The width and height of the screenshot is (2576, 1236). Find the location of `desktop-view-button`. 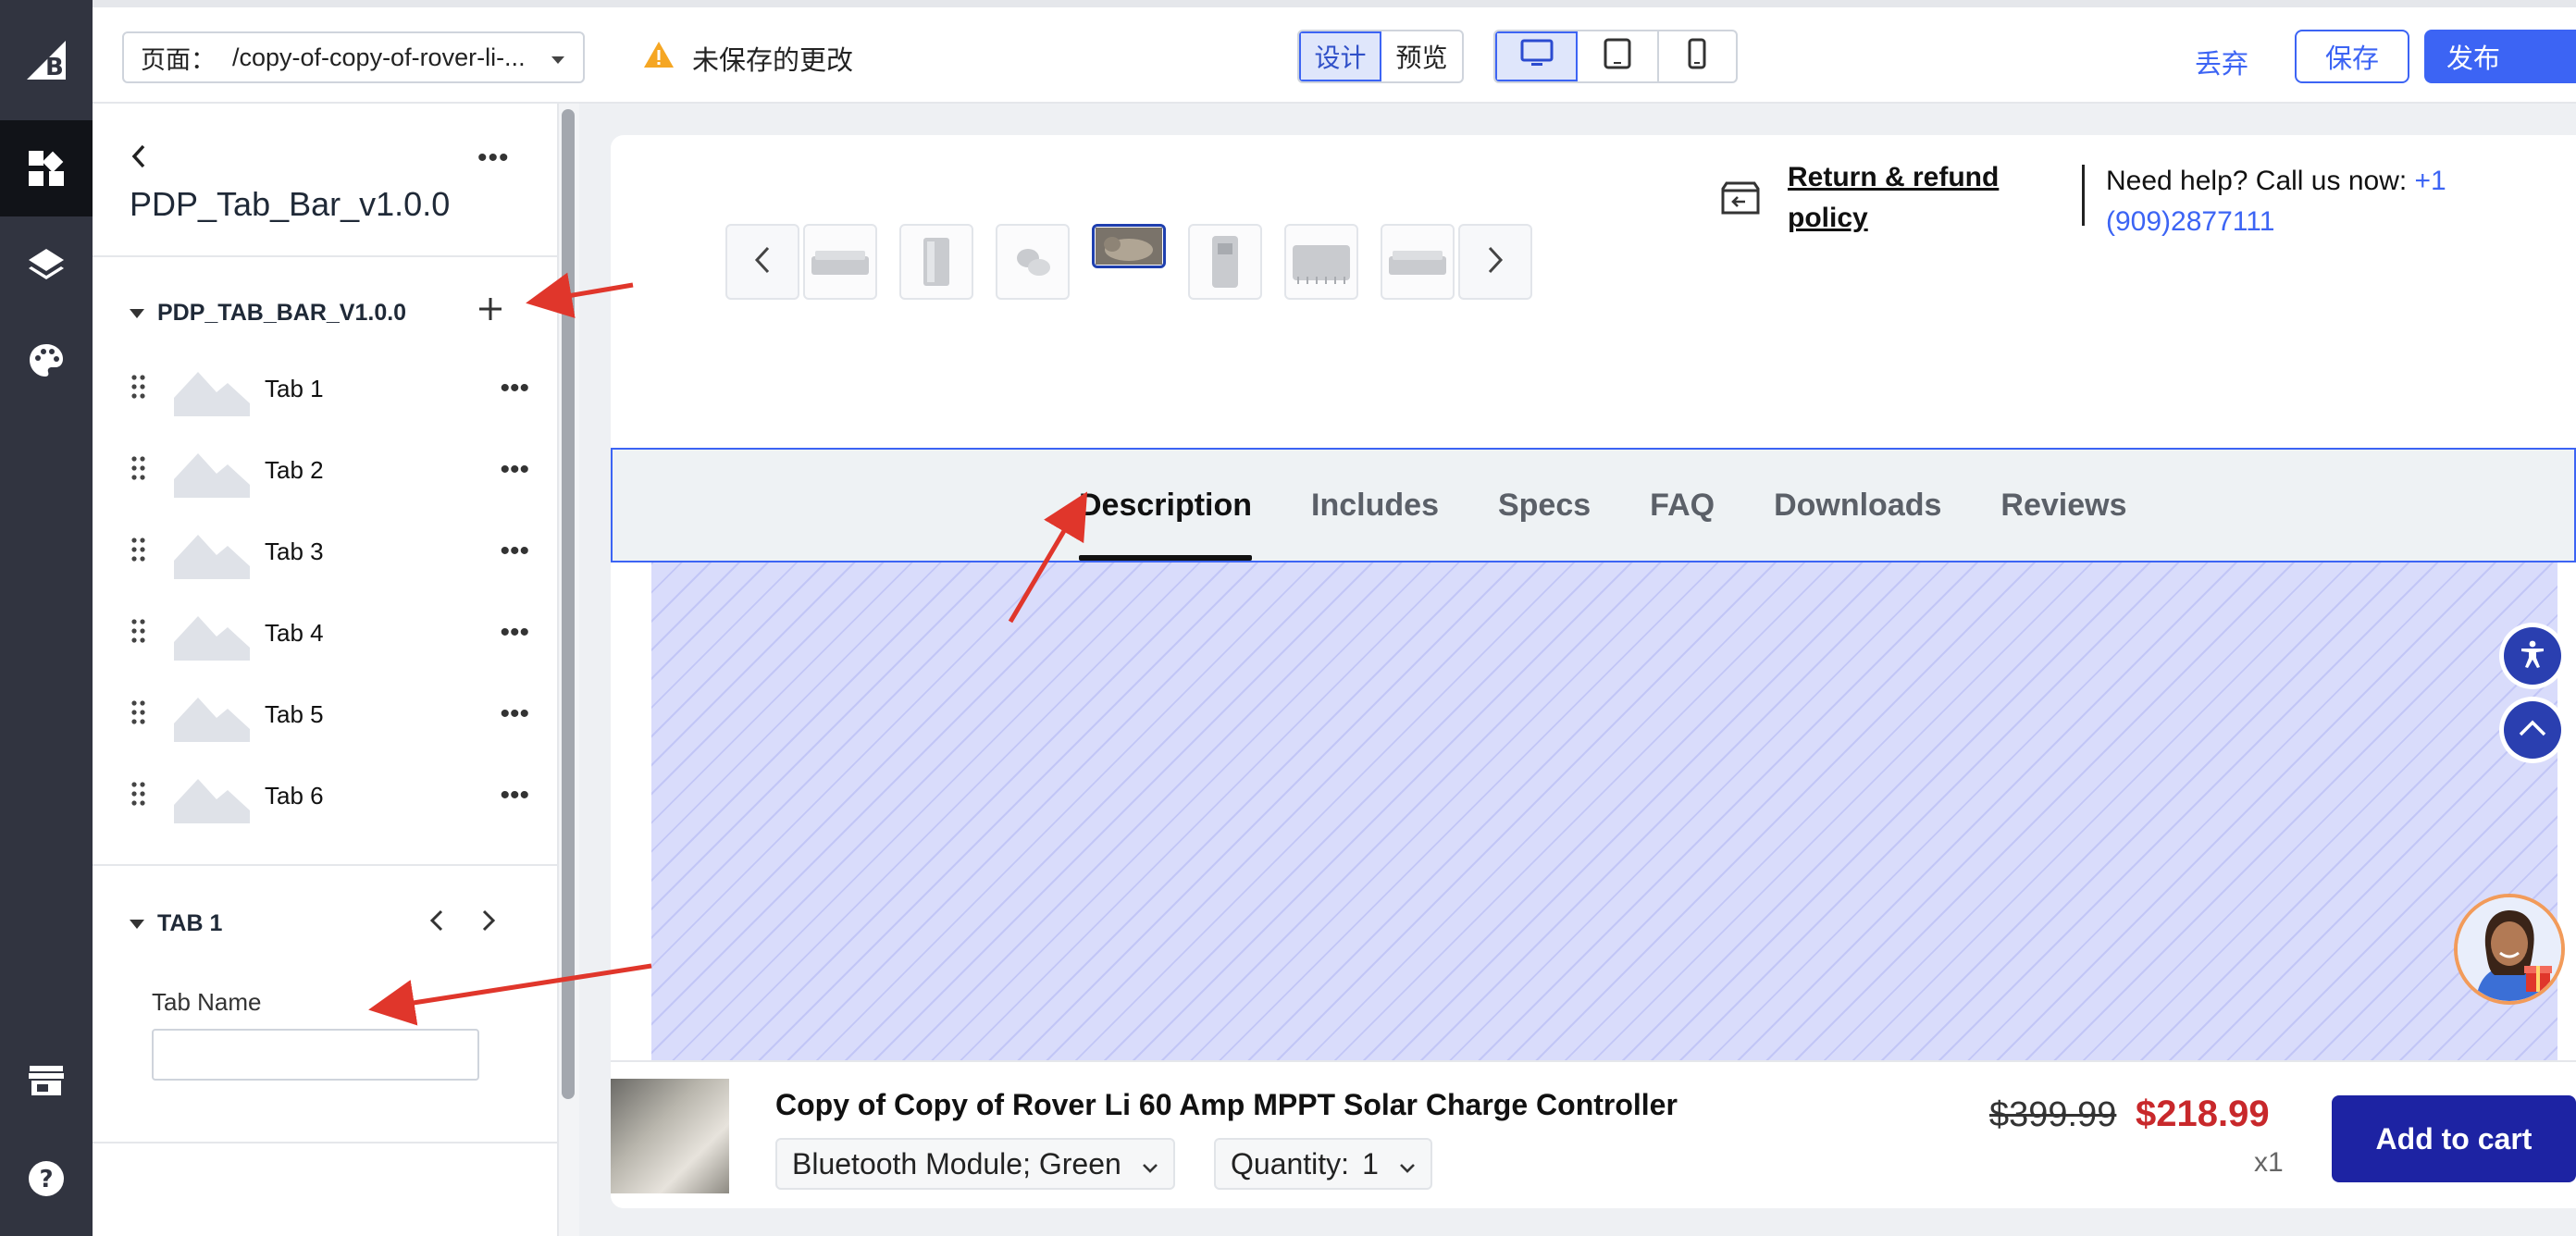

desktop-view-button is located at coordinates (1537, 56).